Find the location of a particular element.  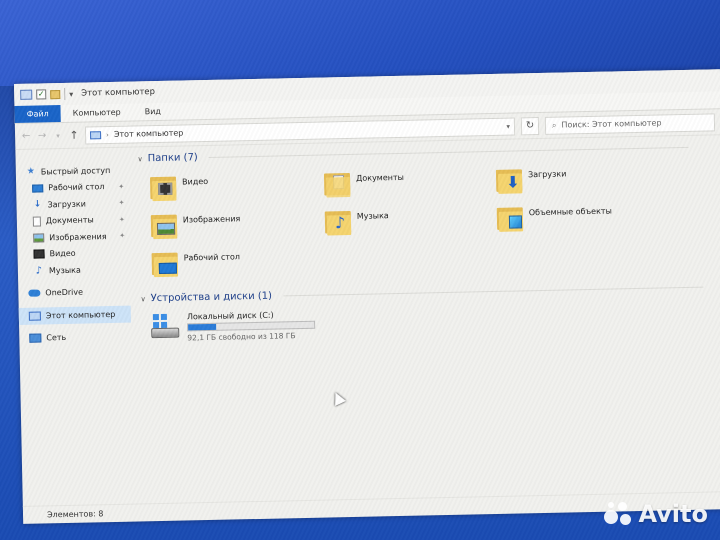

window-title: Этот компьютер is located at coordinates (118, 93).